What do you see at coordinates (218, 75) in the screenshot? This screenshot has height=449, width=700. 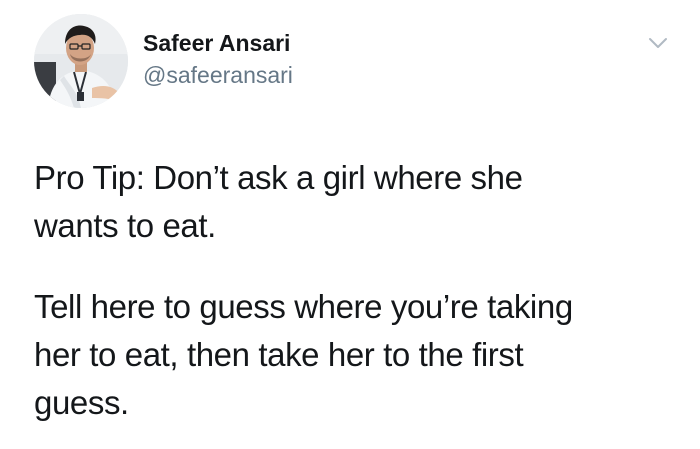 I see `author-handle: @safeeransari` at bounding box center [218, 75].